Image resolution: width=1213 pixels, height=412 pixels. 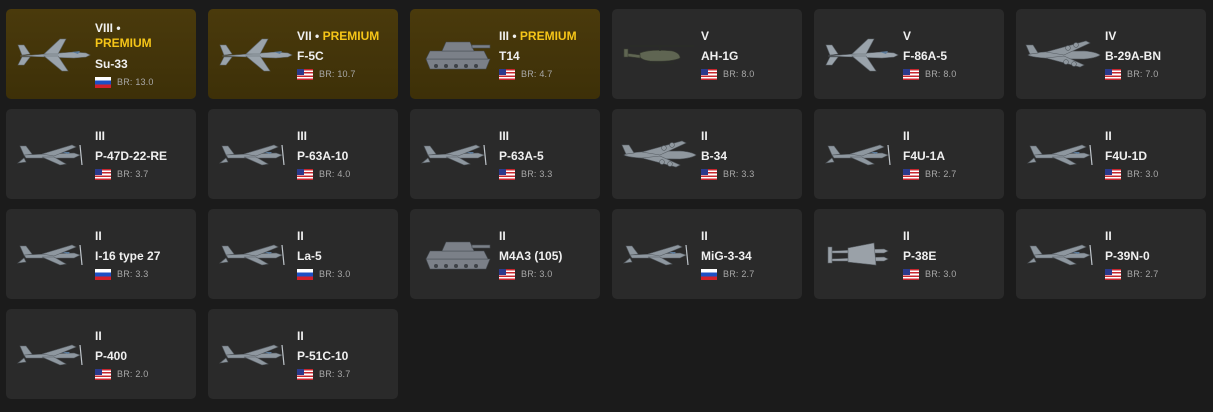 I want to click on bomber-icon, so click(x=1064, y=54).